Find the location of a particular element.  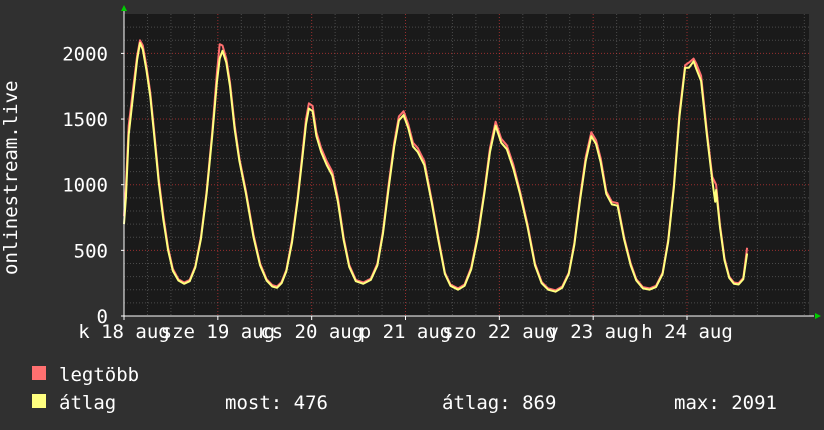

y-tick-labels: 0500100015002000 is located at coordinates (85, 185).